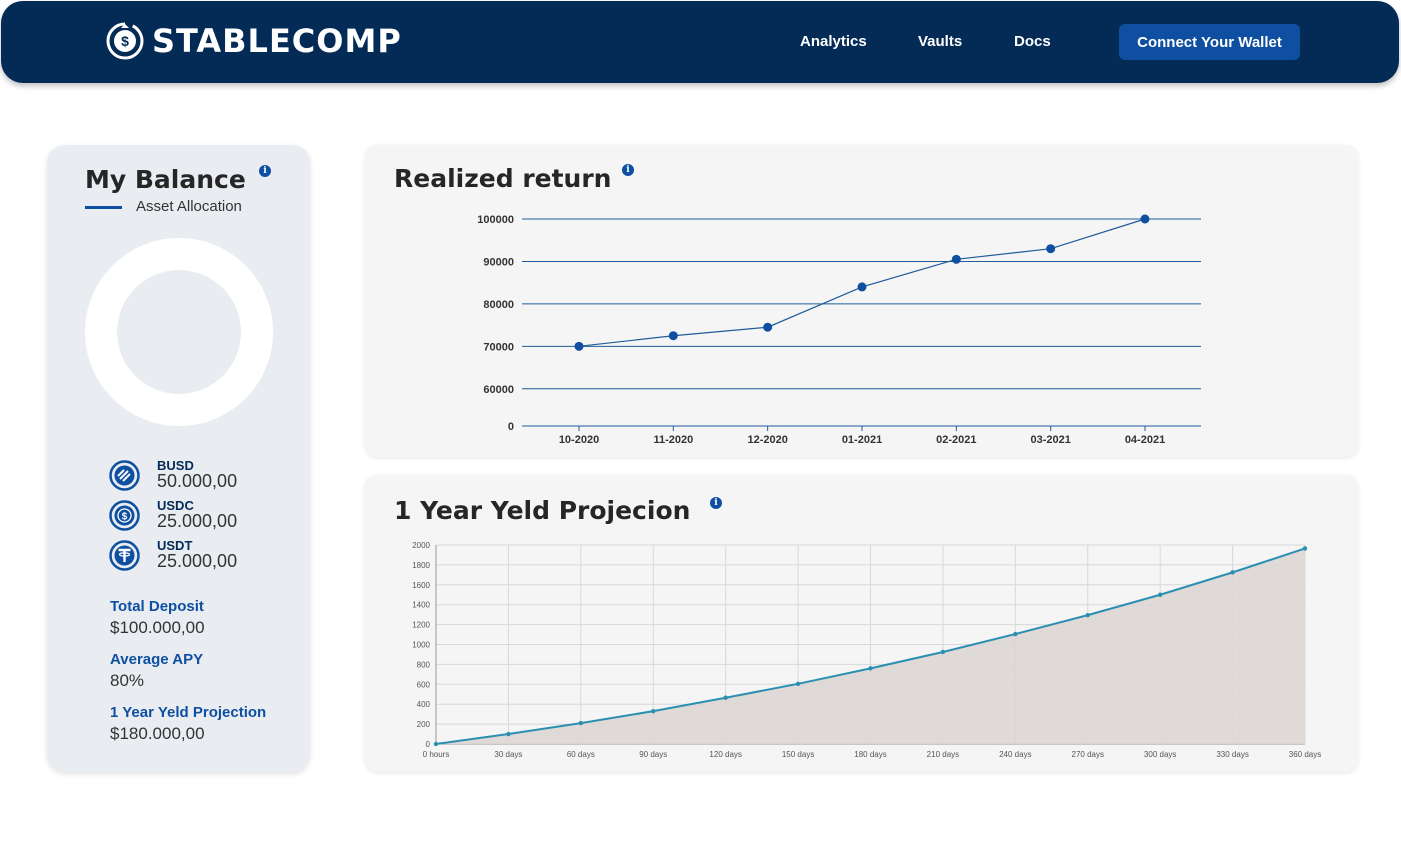 The image size is (1401, 841). Describe the element at coordinates (421, 585) in the screenshot. I see `y-tick-label: 1600` at that location.